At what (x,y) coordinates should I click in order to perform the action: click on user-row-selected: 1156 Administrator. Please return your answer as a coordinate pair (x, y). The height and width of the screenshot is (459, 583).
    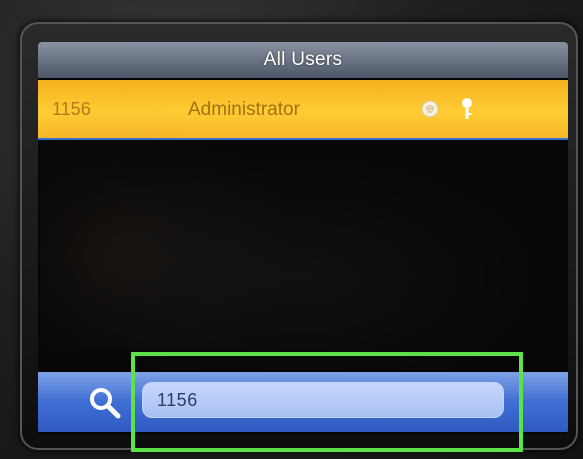
    Looking at the image, I should click on (303, 110).